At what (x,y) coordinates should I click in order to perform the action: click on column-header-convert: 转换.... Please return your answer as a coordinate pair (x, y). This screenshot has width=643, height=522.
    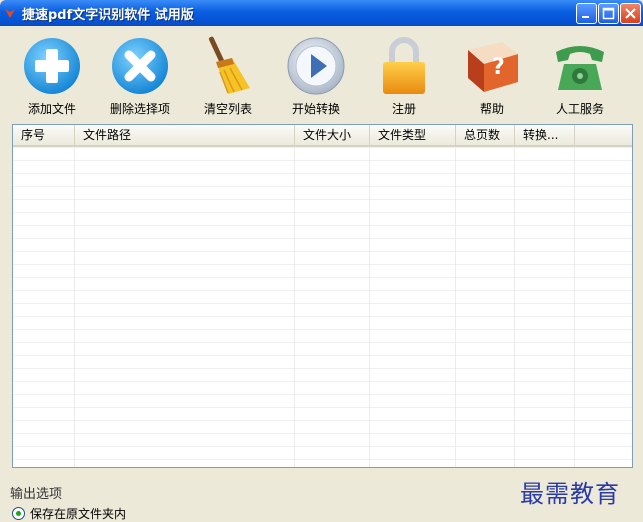
    Looking at the image, I should click on (545, 135).